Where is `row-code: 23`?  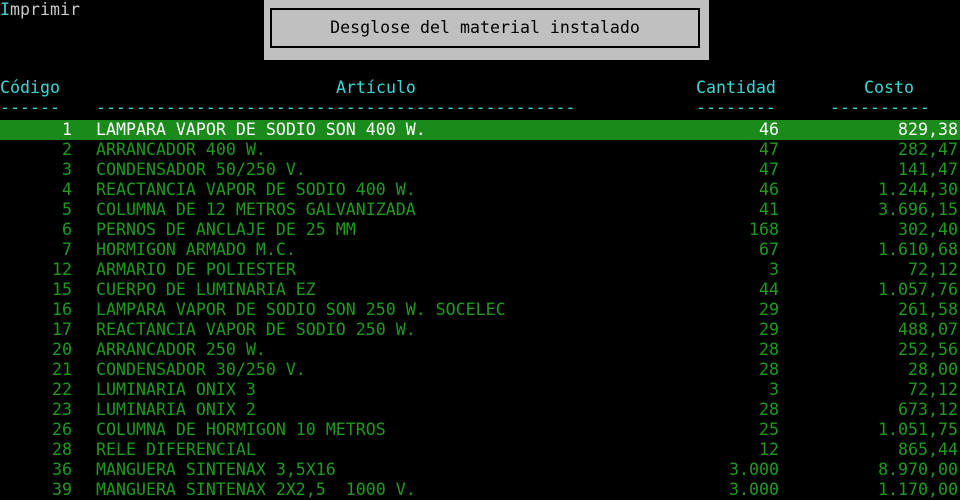
row-code: 23 is located at coordinates (62, 409).